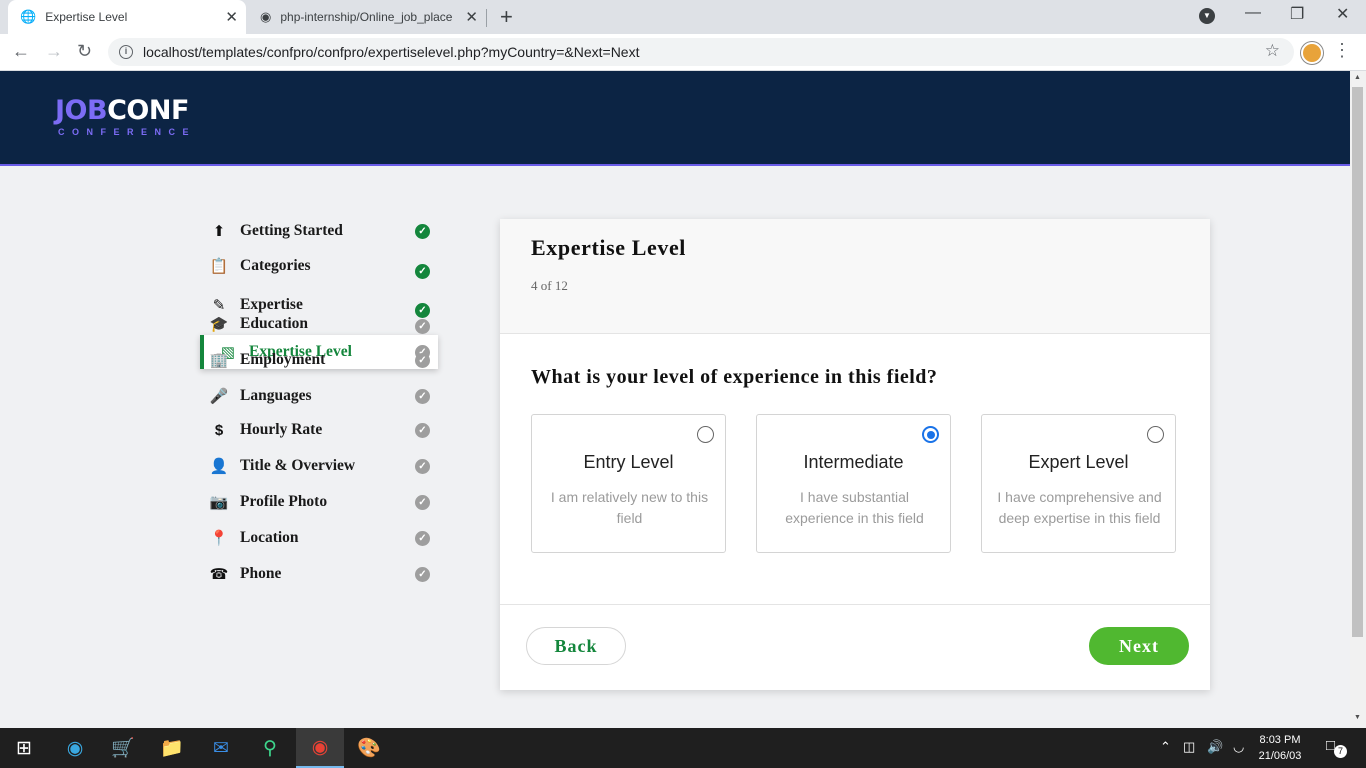 The width and height of the screenshot is (1366, 768). I want to click on radio-expert-level, so click(1155, 434).